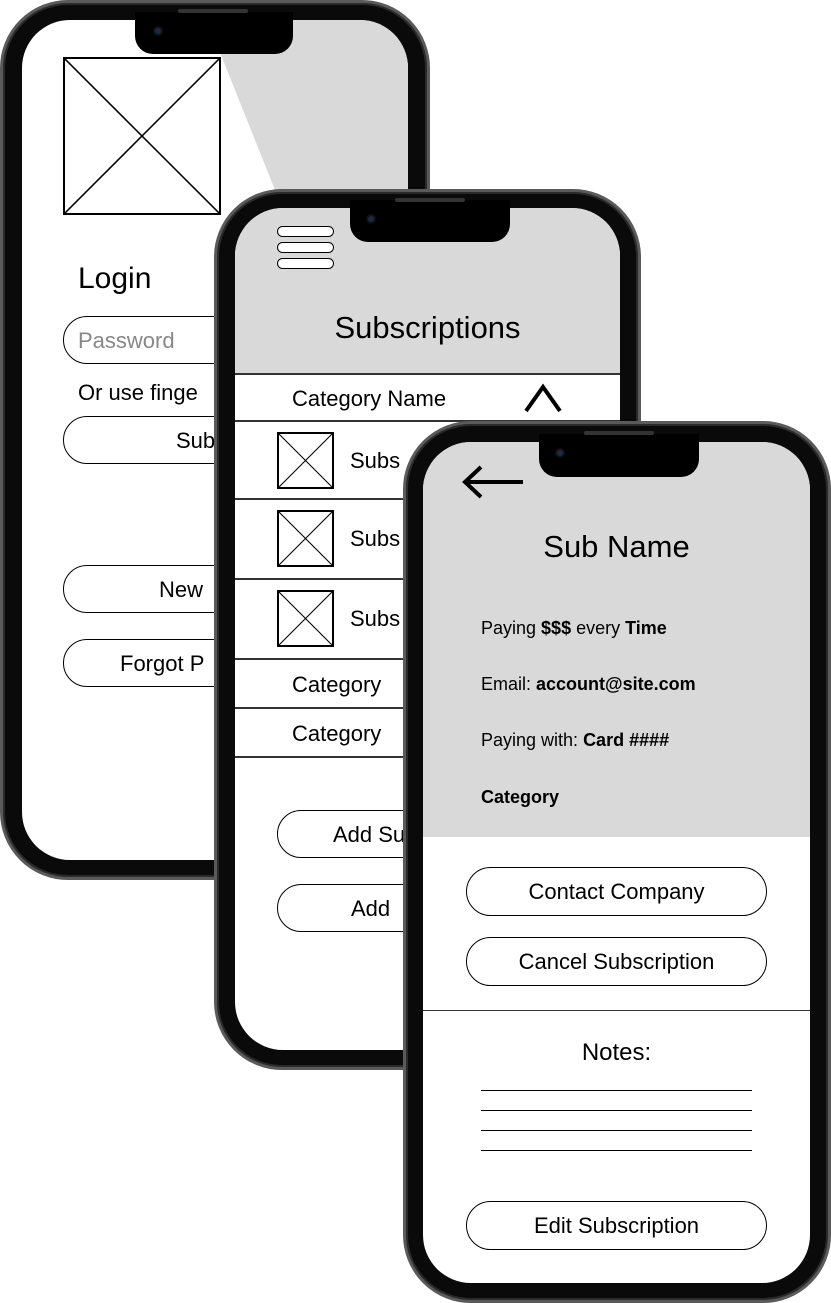  What do you see at coordinates (138, 392) in the screenshot?
I see `fingerprint-text: Or use finge` at bounding box center [138, 392].